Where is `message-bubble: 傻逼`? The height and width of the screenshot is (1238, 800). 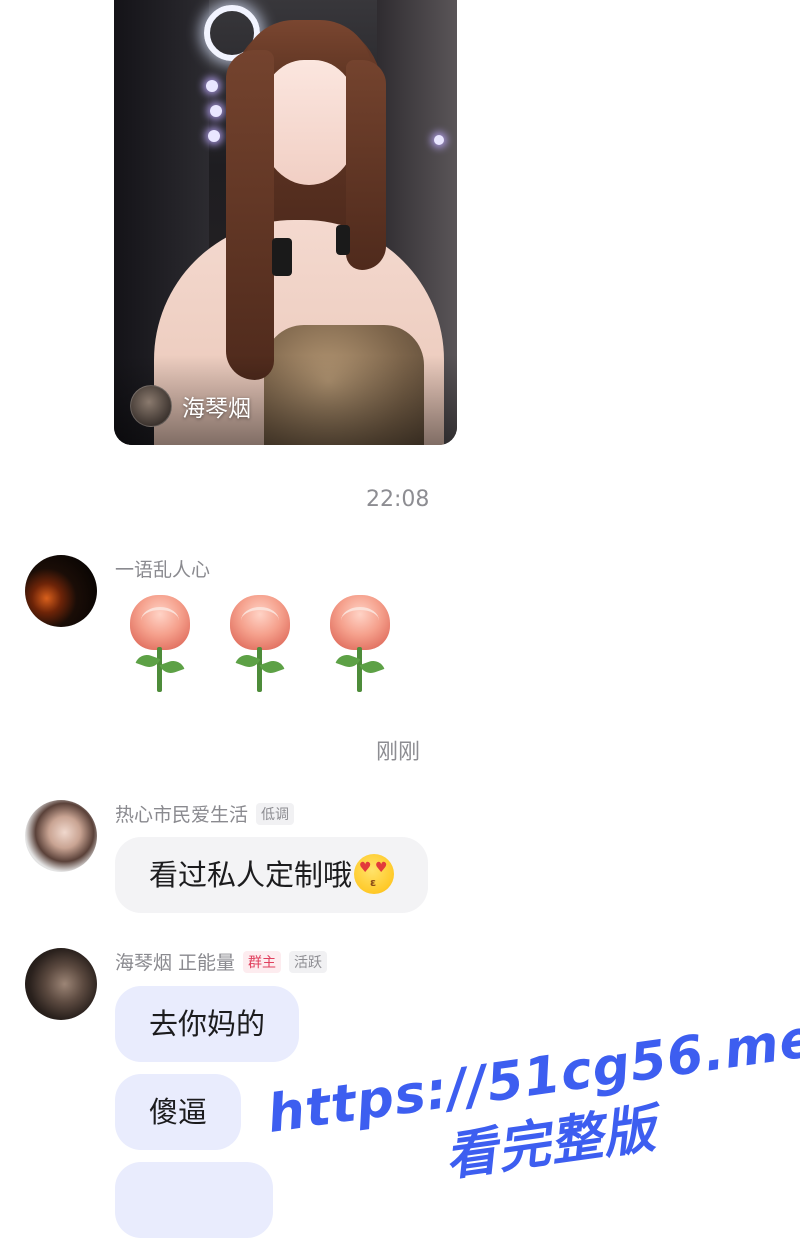 message-bubble: 傻逼 is located at coordinates (178, 1112).